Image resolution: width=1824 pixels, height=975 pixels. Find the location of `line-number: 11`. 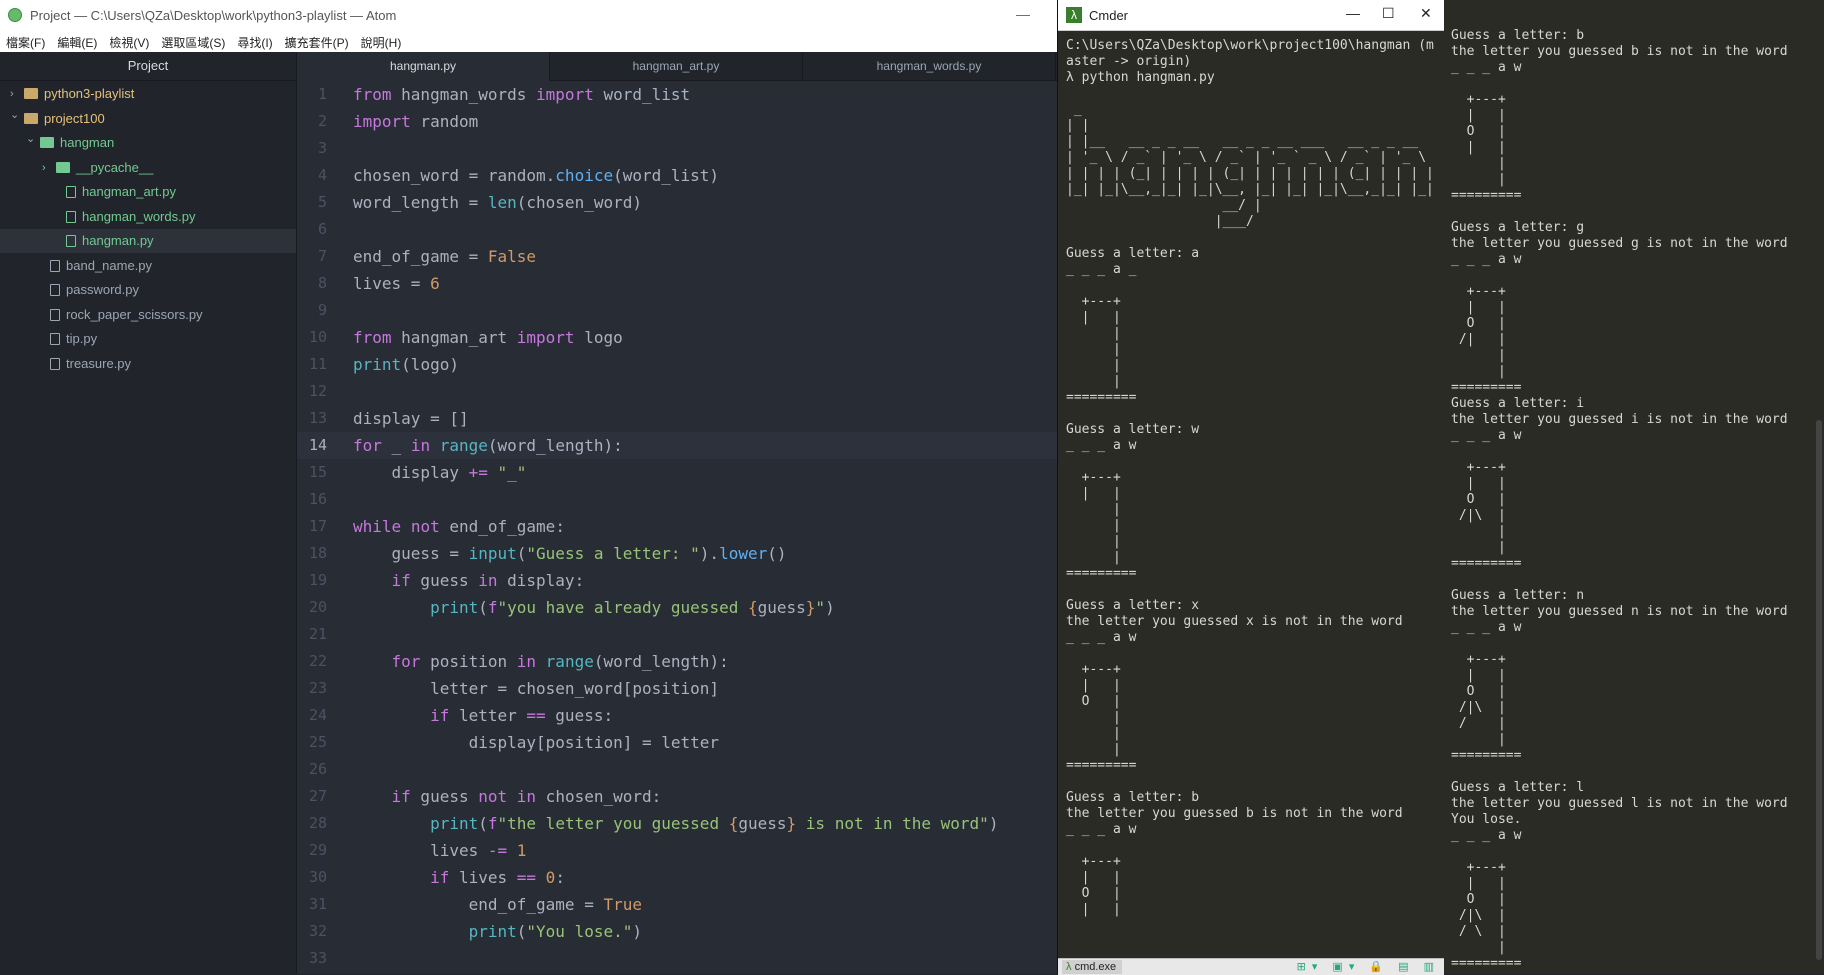

line-number: 11 is located at coordinates (317, 364).